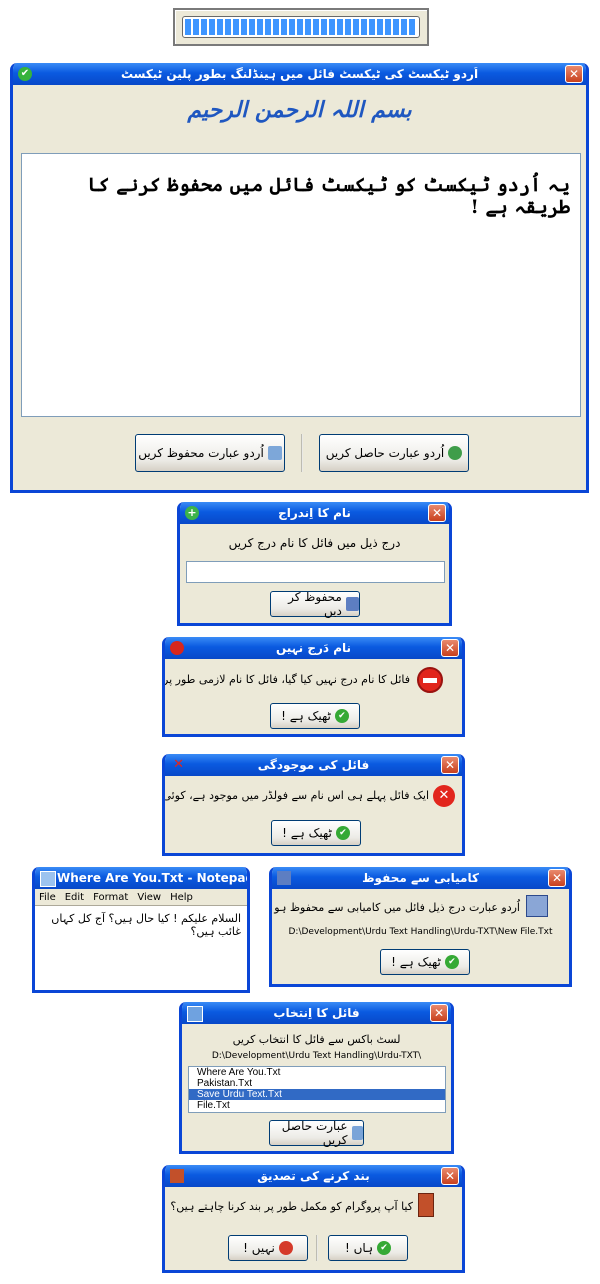 This screenshot has width=600, height=1284. Describe the element at coordinates (385, 453) in the screenshot. I see `load-urdu-label: اُردو عبارت حاصل کریں` at that location.